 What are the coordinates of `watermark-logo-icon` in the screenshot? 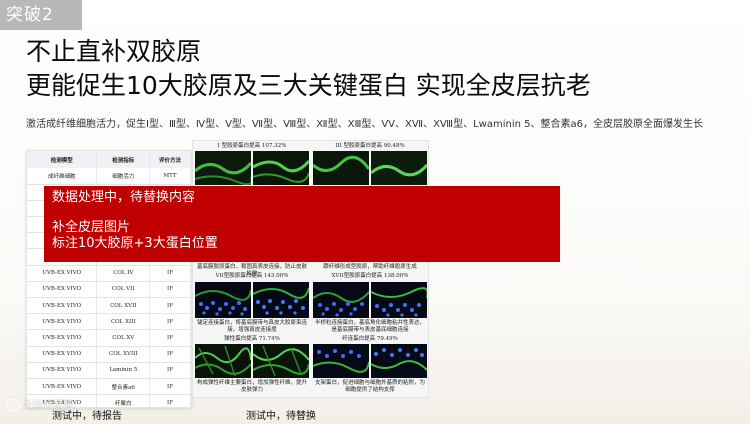 It's located at (13, 405).